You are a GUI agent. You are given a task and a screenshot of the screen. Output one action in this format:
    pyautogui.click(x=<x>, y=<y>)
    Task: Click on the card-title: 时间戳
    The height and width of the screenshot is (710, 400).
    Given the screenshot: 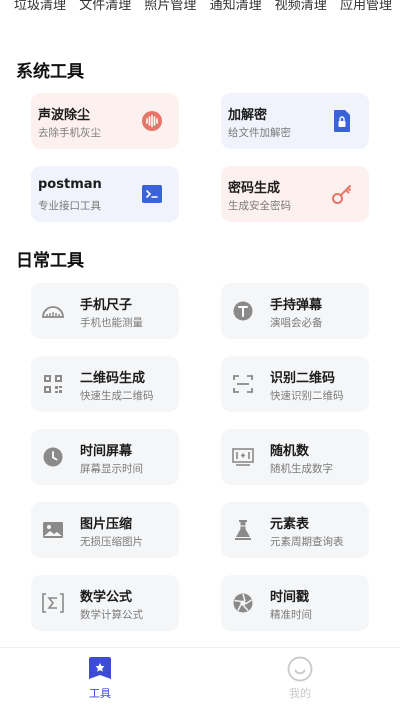 What is the action you would take?
    pyautogui.click(x=290, y=597)
    